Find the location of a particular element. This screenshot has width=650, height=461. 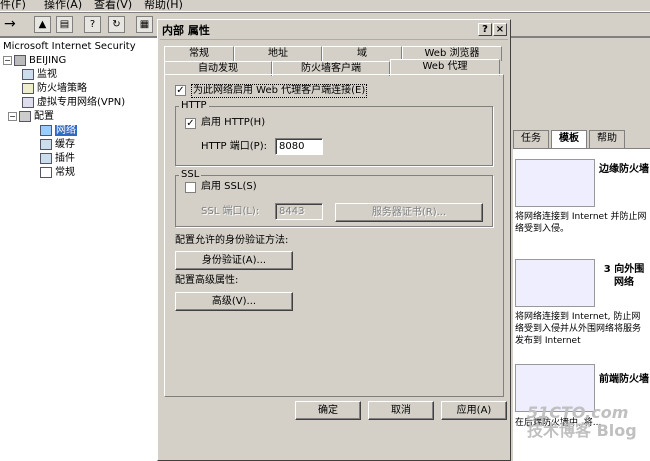

vpn-icon is located at coordinates (28, 102).